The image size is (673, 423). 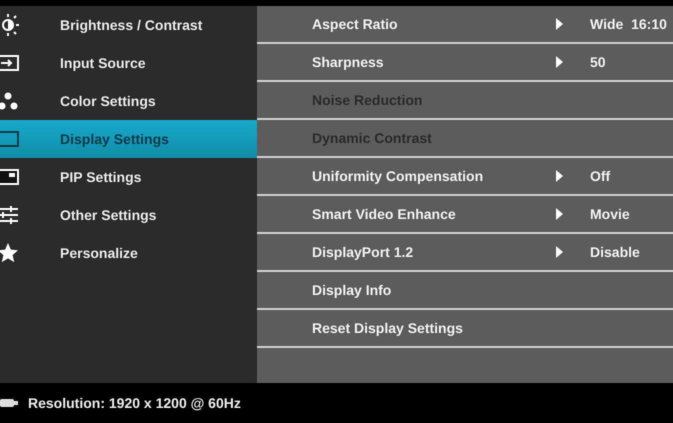 What do you see at coordinates (398, 176) in the screenshot?
I see `setting-label: Uniformity Compensation` at bounding box center [398, 176].